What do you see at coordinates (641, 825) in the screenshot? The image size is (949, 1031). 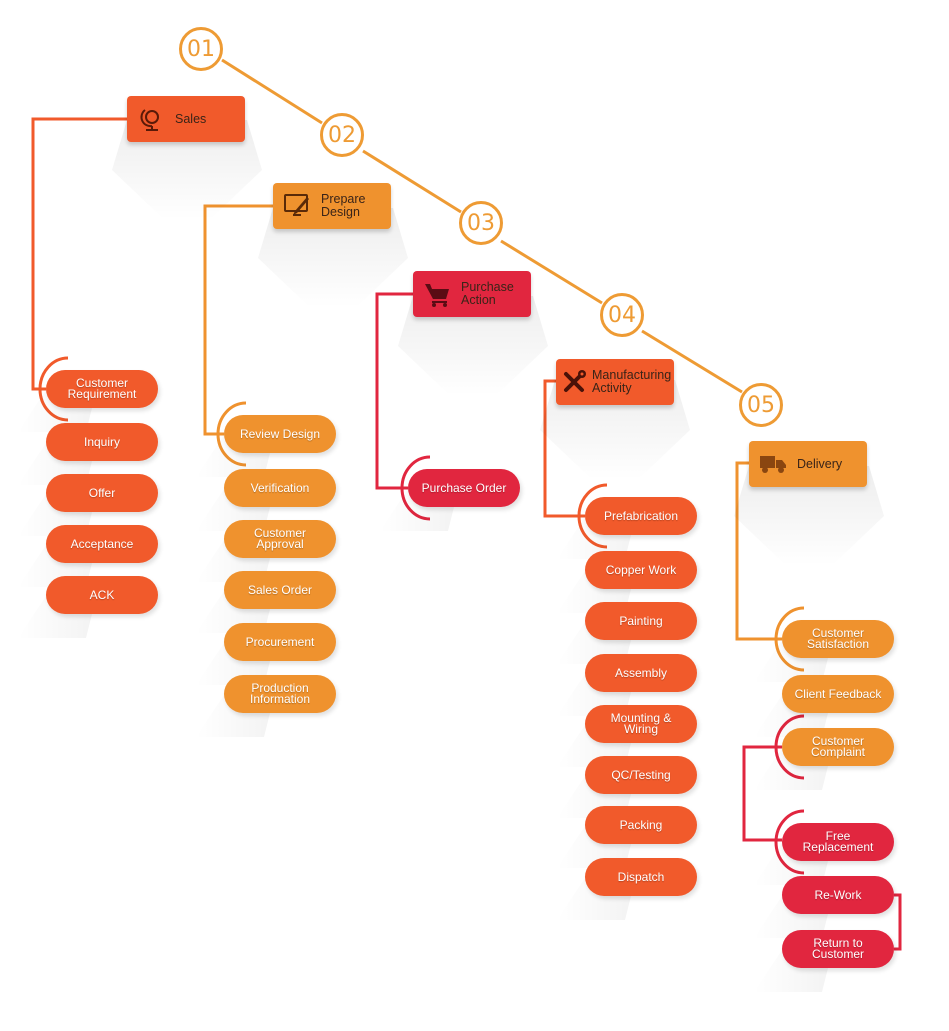 I see `process-step-pill: Packing` at bounding box center [641, 825].